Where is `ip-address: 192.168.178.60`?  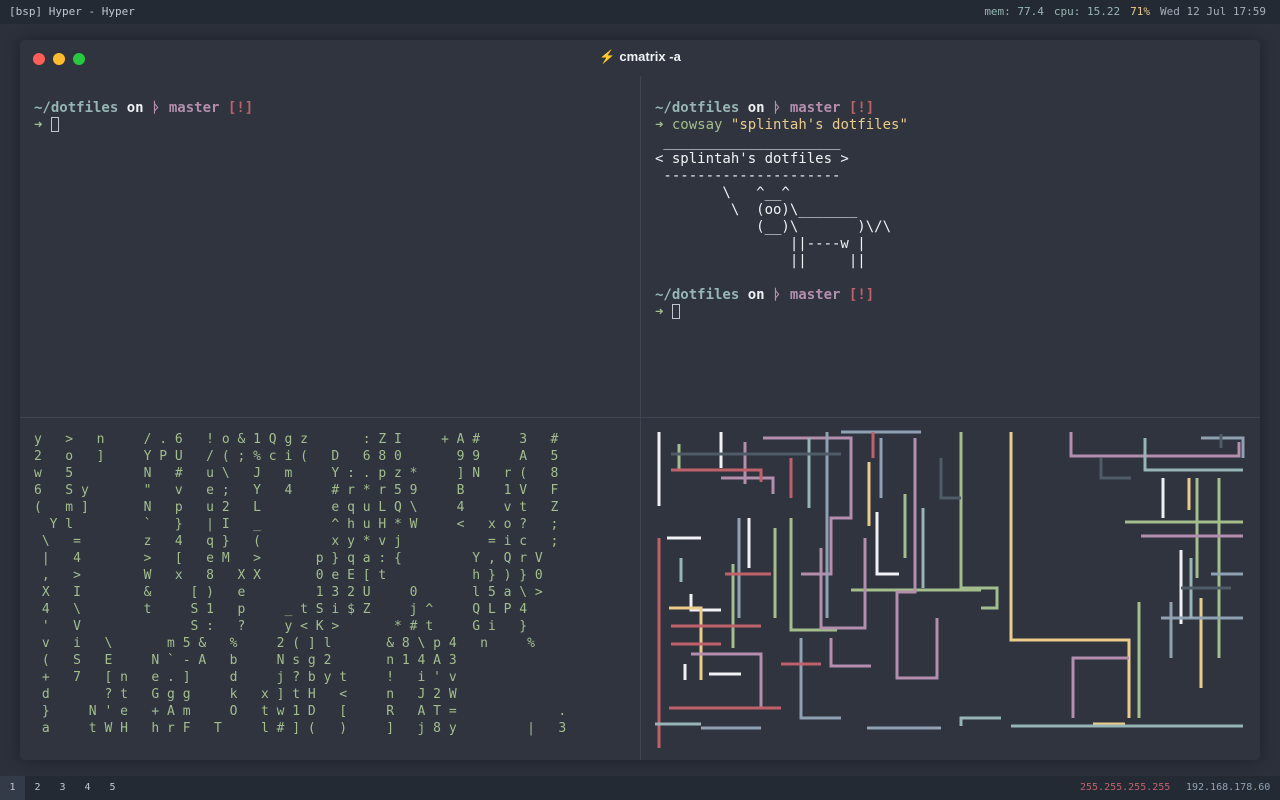
ip-address: 192.168.178.60 is located at coordinates (1228, 787).